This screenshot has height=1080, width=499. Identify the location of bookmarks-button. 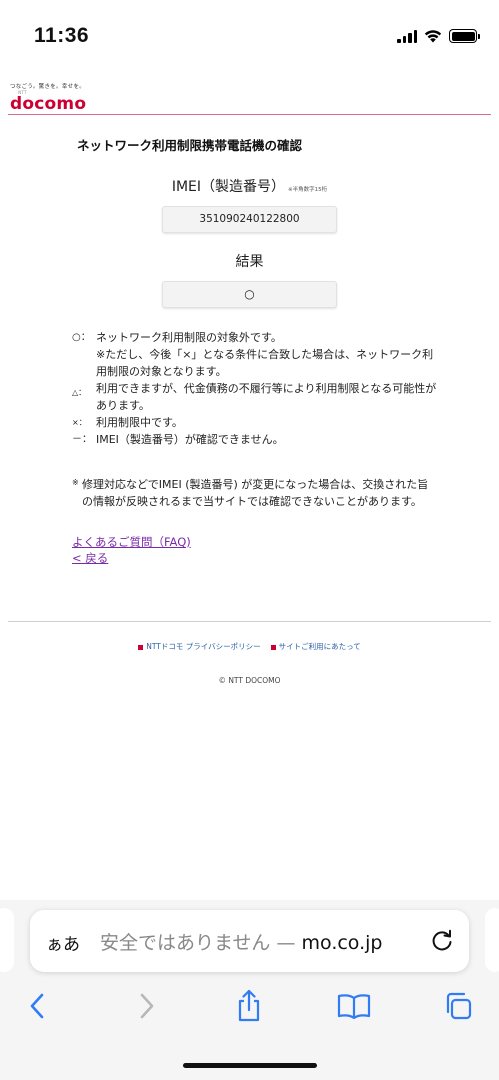
(354, 1006).